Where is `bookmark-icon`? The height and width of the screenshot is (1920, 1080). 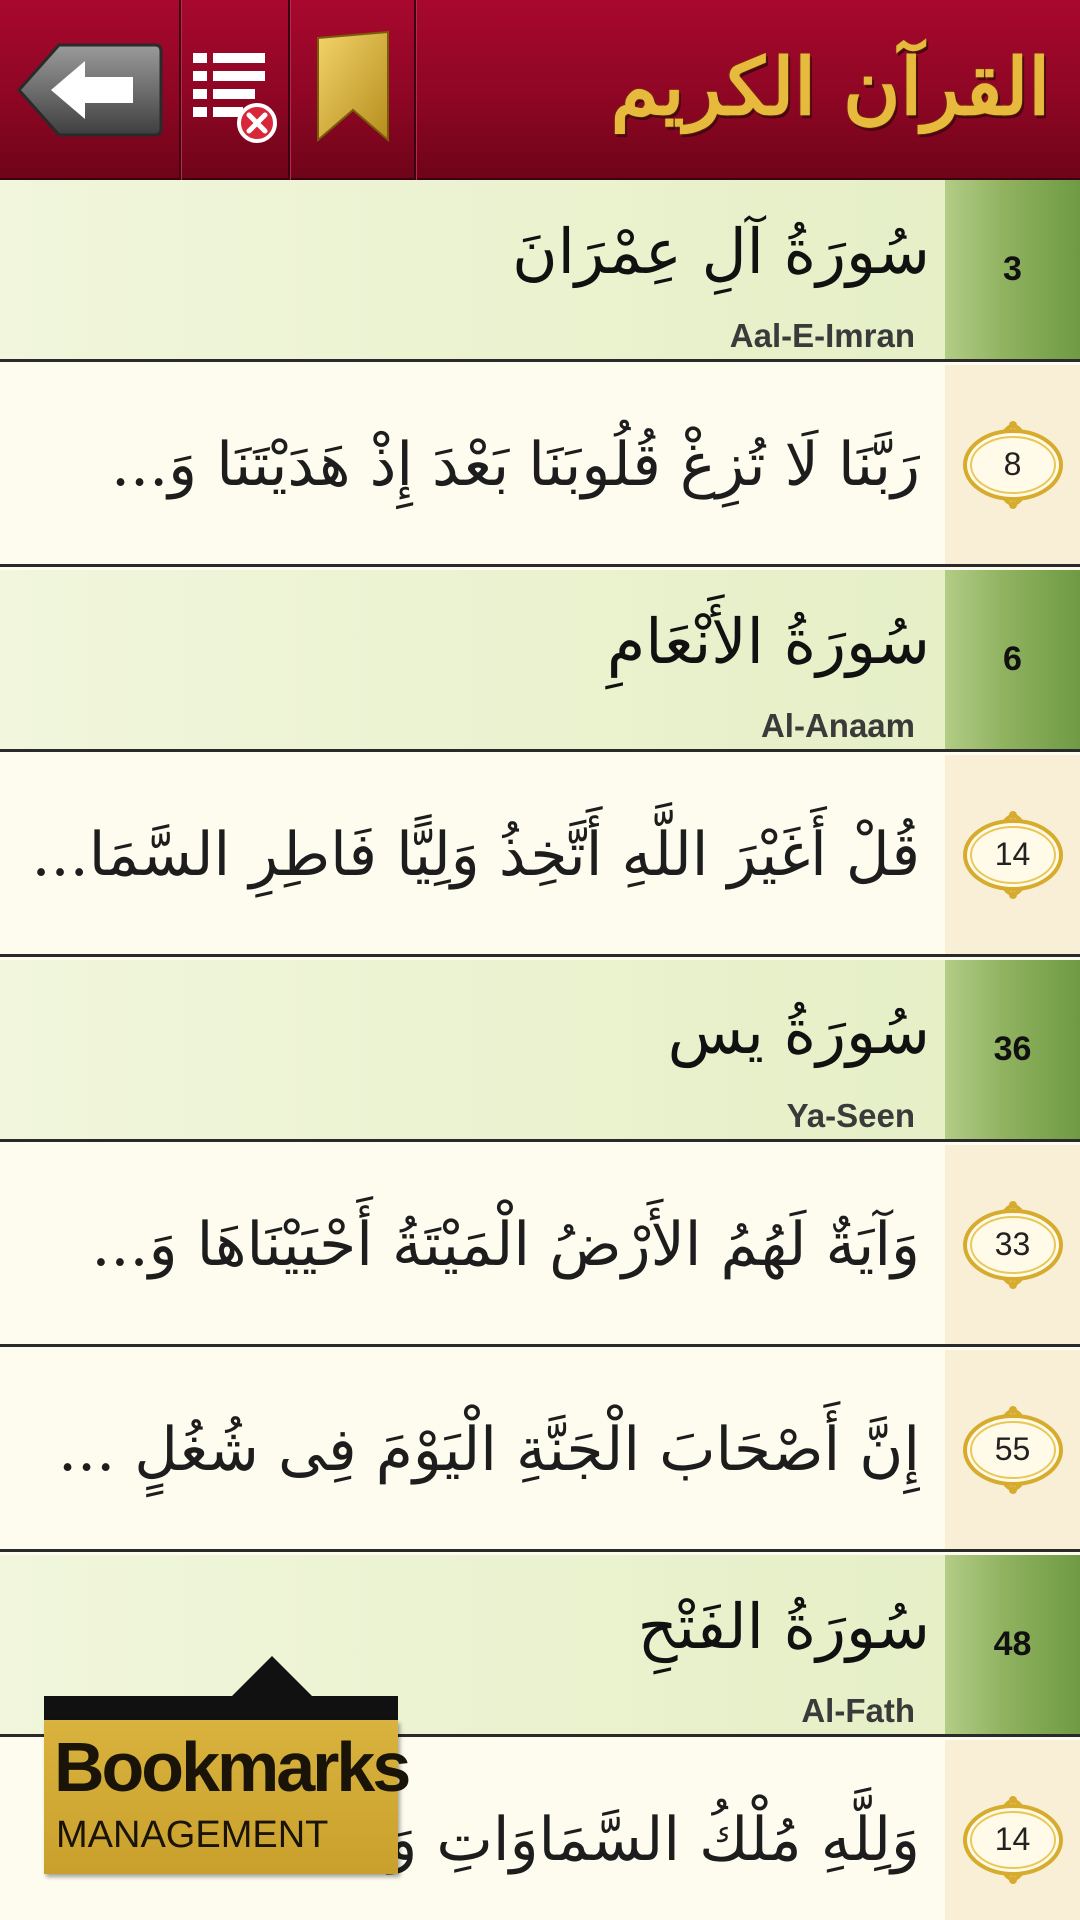 bookmark-icon is located at coordinates (353, 86).